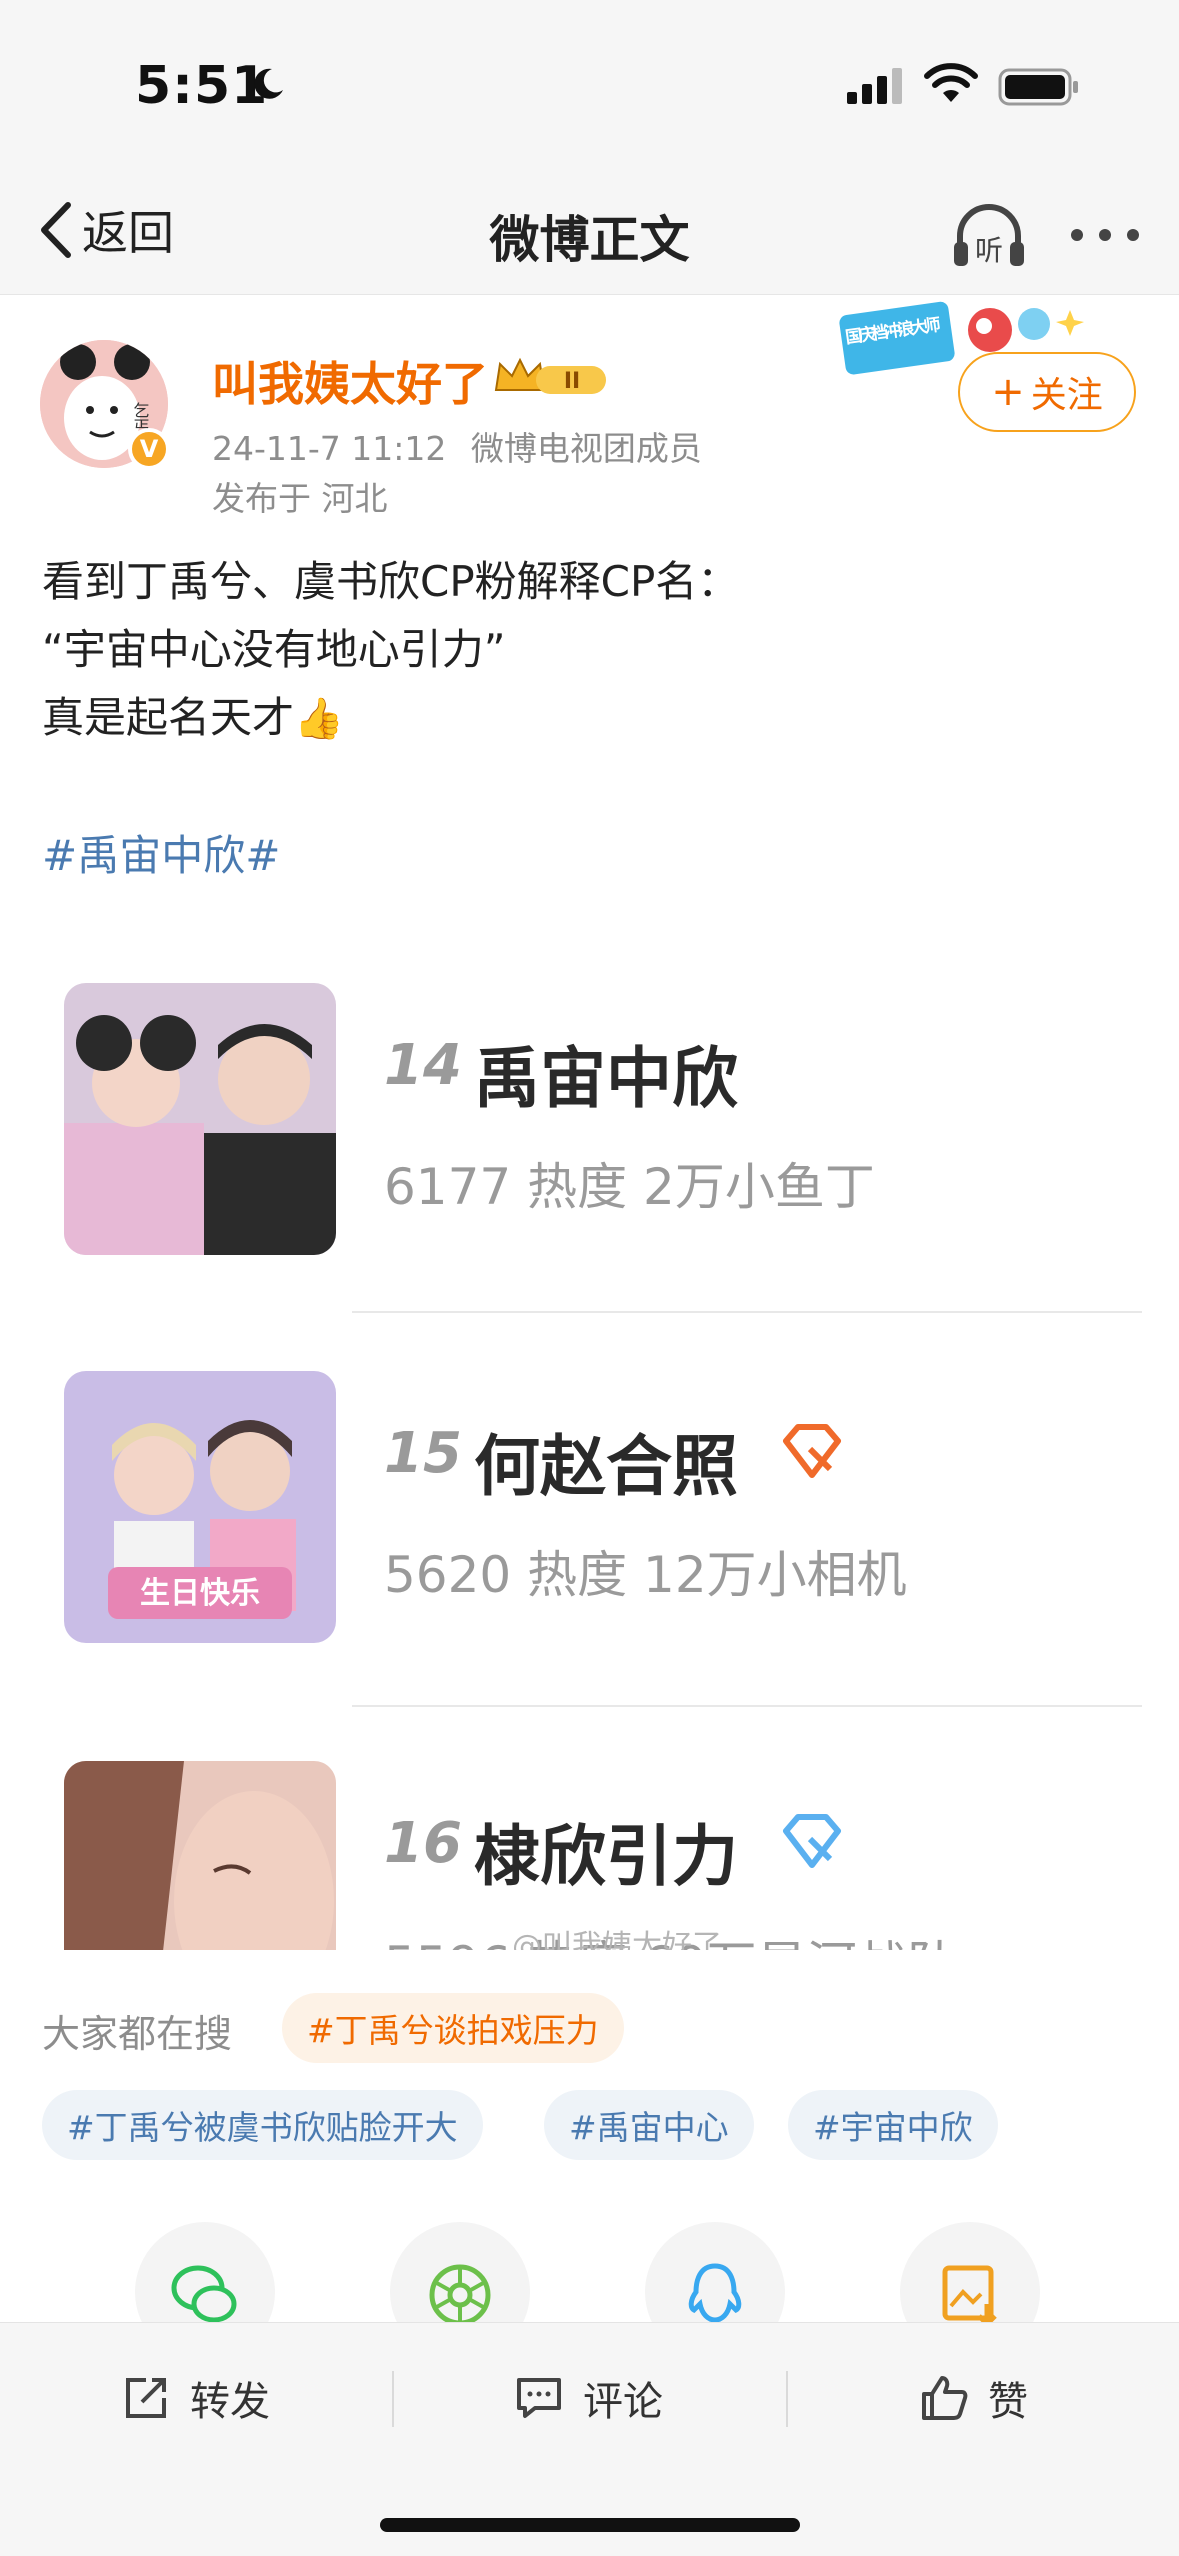 Image resolution: width=1179 pixels, height=2556 pixels. I want to click on rank-title: 禹宙中欣, so click(606, 1078).